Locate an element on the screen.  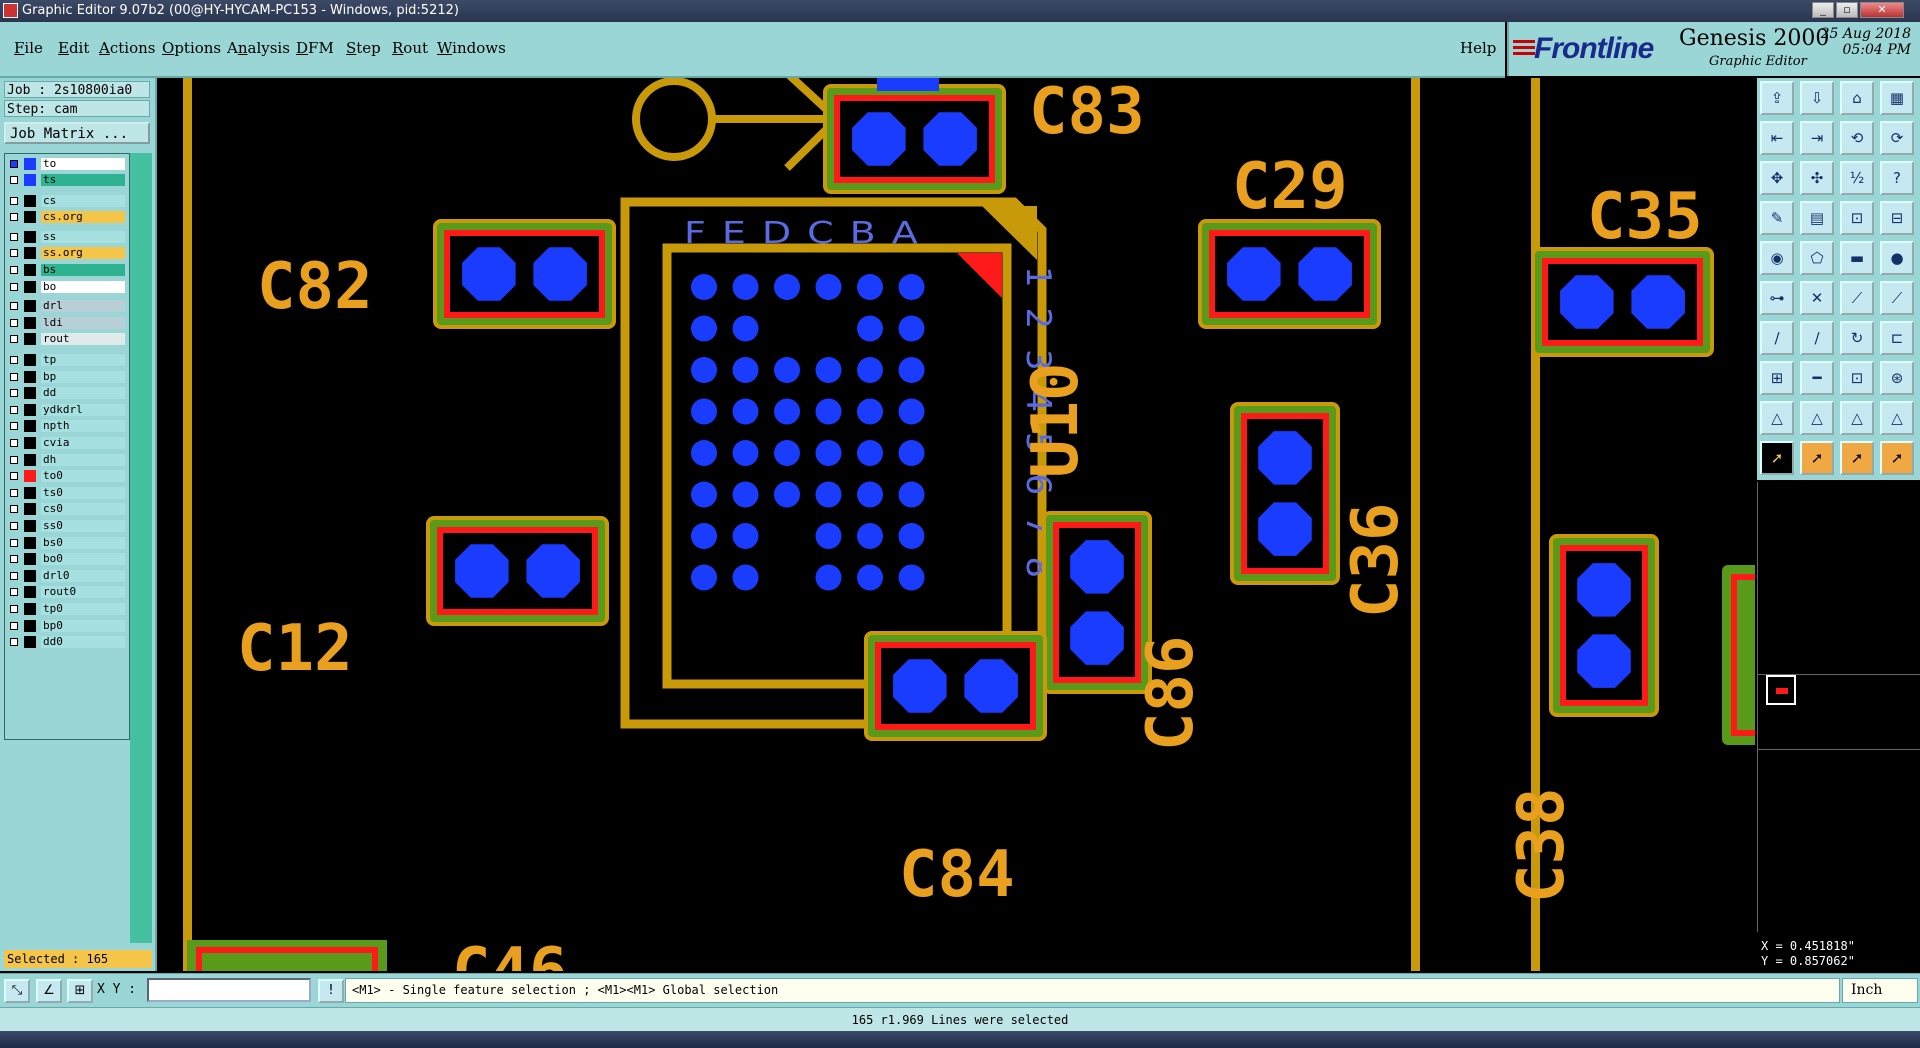
grid-icon: ▤ is located at coordinates (1817, 218).